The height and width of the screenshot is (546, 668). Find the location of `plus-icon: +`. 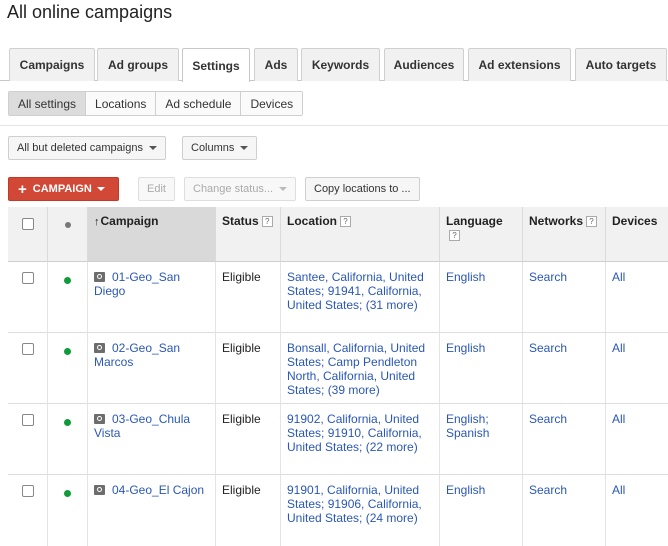

plus-icon: + is located at coordinates (22, 189).